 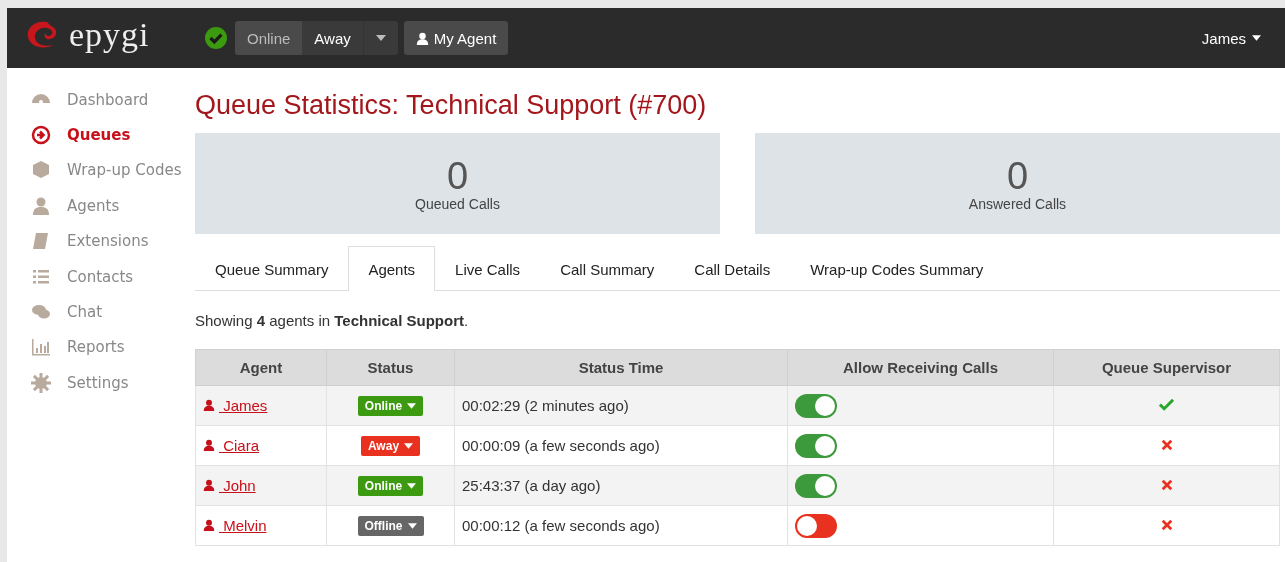 I want to click on column-header: Agent, so click(x=261, y=367).